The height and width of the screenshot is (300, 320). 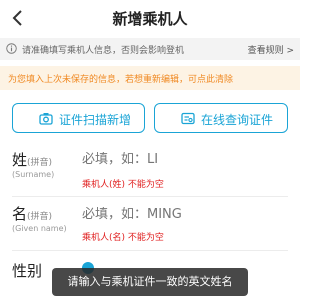 What do you see at coordinates (150, 282) in the screenshot?
I see `toast-message: 请输入与乘机证件一致的英文姓名` at bounding box center [150, 282].